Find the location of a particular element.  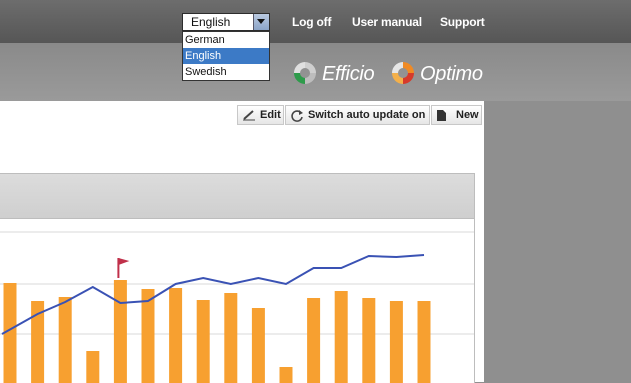

language-option-swedish: Swedish is located at coordinates (226, 72).